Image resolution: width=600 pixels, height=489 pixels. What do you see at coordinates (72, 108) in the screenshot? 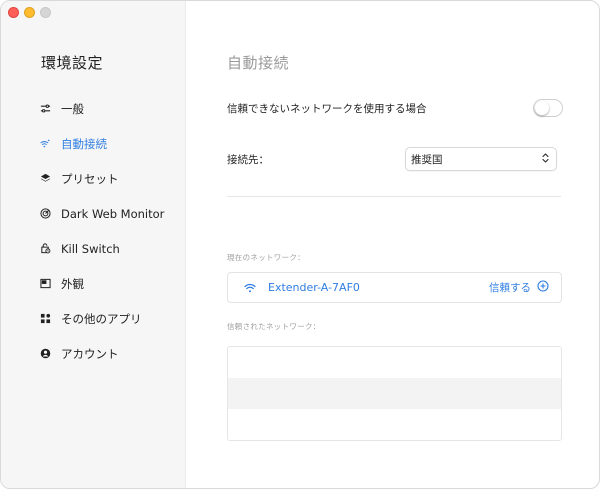
I see `sidebar-item-label: 一般` at bounding box center [72, 108].